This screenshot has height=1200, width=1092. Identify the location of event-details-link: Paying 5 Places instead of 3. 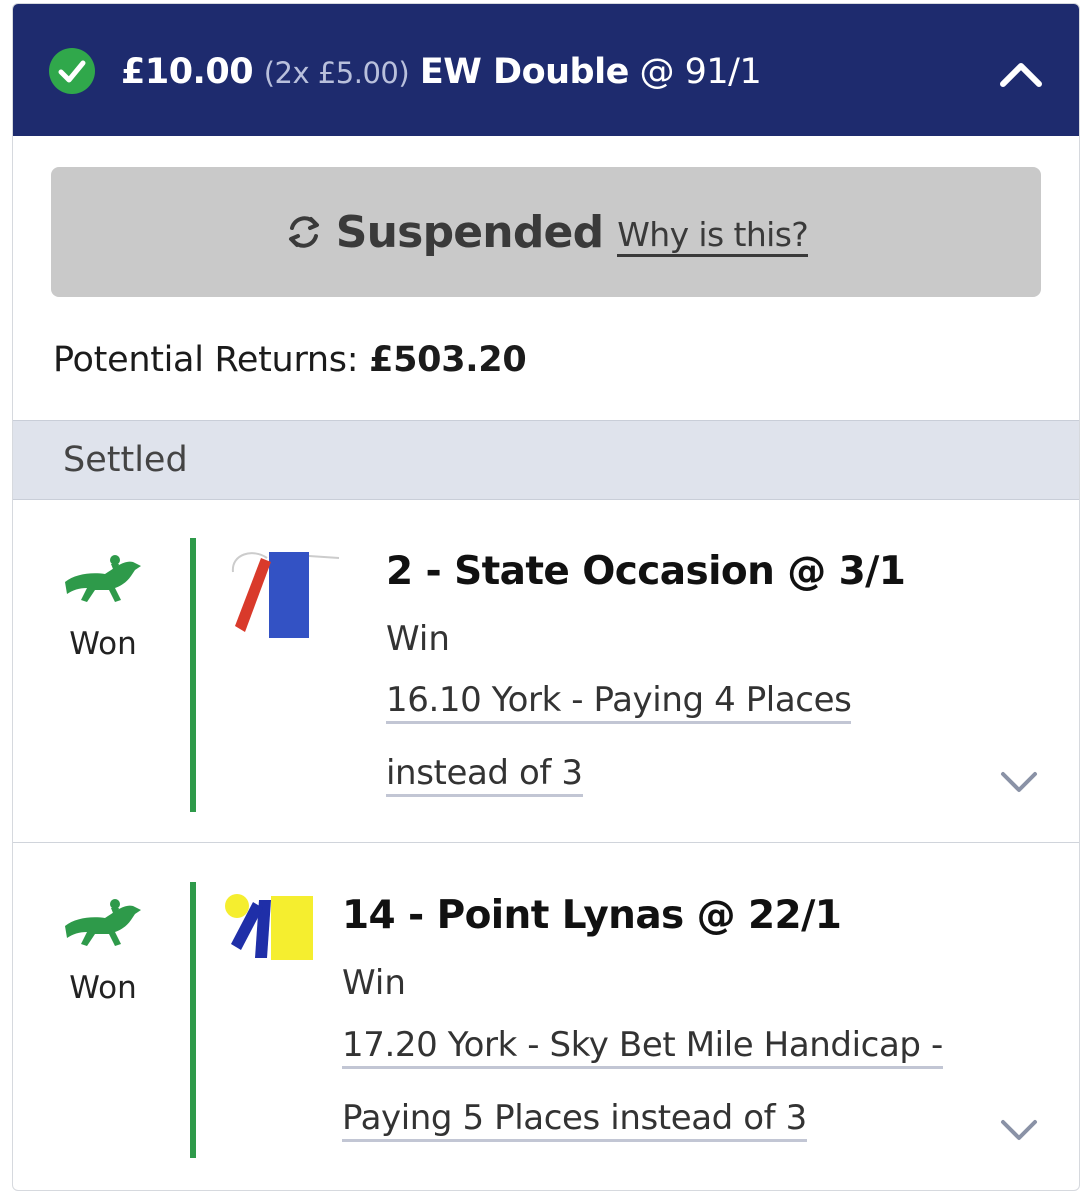
(574, 1119).